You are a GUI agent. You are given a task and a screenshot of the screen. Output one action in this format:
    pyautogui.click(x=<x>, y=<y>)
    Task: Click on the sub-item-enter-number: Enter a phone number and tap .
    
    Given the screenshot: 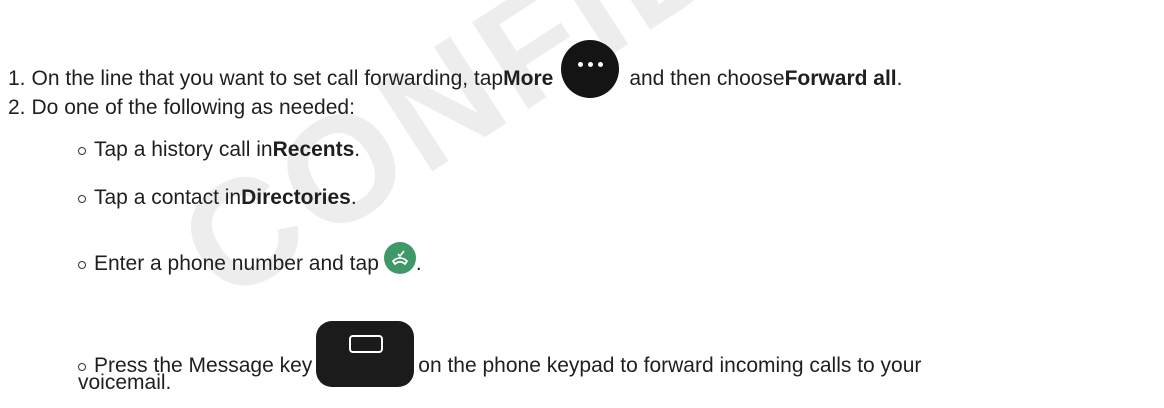 What is the action you would take?
    pyautogui.click(x=250, y=261)
    